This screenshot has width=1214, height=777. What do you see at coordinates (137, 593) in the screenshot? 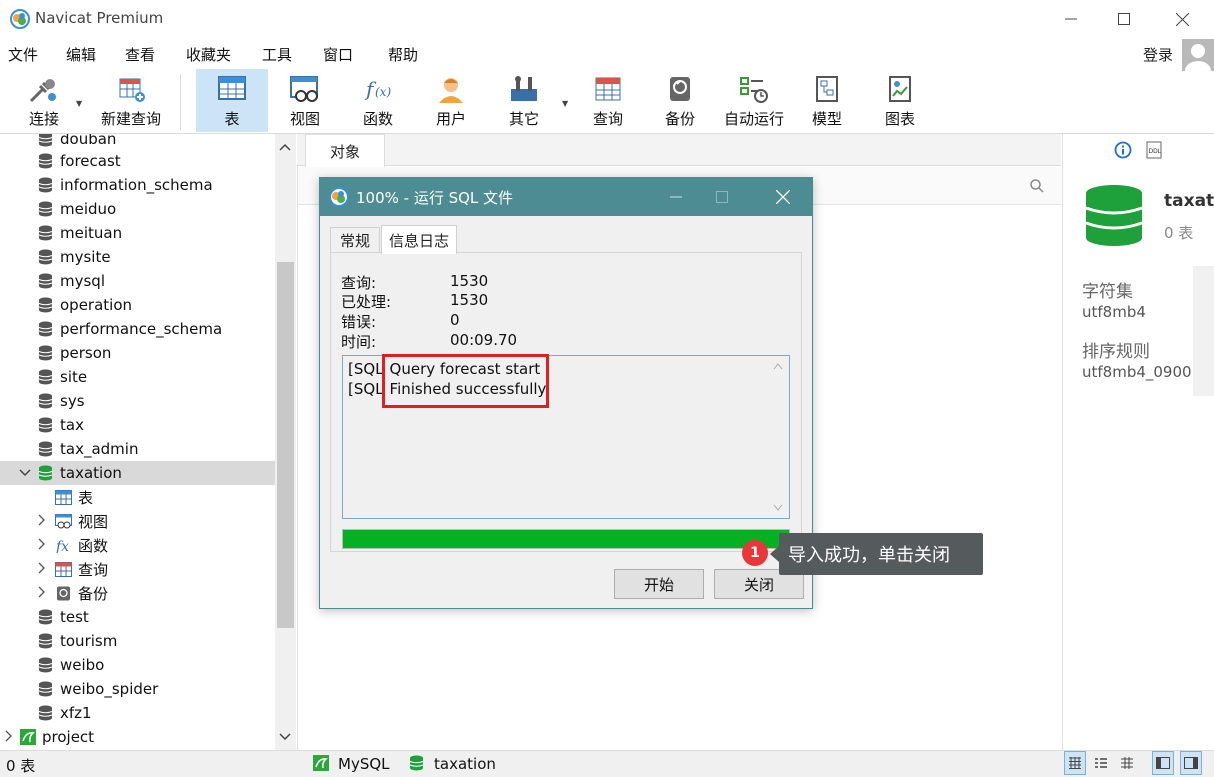
I see `tree-item-backups: 备份` at bounding box center [137, 593].